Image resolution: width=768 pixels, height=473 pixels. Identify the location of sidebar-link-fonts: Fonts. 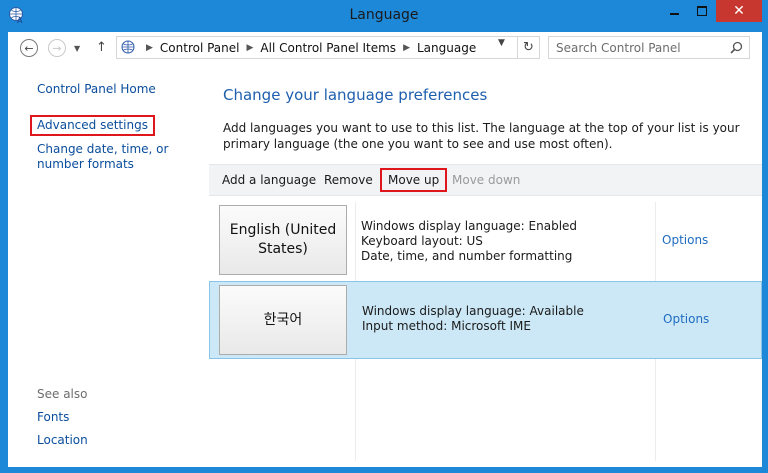
(53, 417).